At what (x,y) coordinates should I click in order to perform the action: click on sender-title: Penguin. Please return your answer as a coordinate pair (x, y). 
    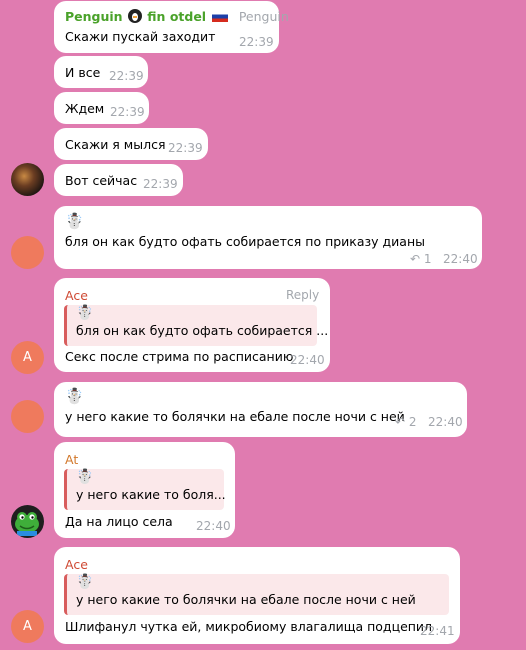
    Looking at the image, I should click on (263, 16).